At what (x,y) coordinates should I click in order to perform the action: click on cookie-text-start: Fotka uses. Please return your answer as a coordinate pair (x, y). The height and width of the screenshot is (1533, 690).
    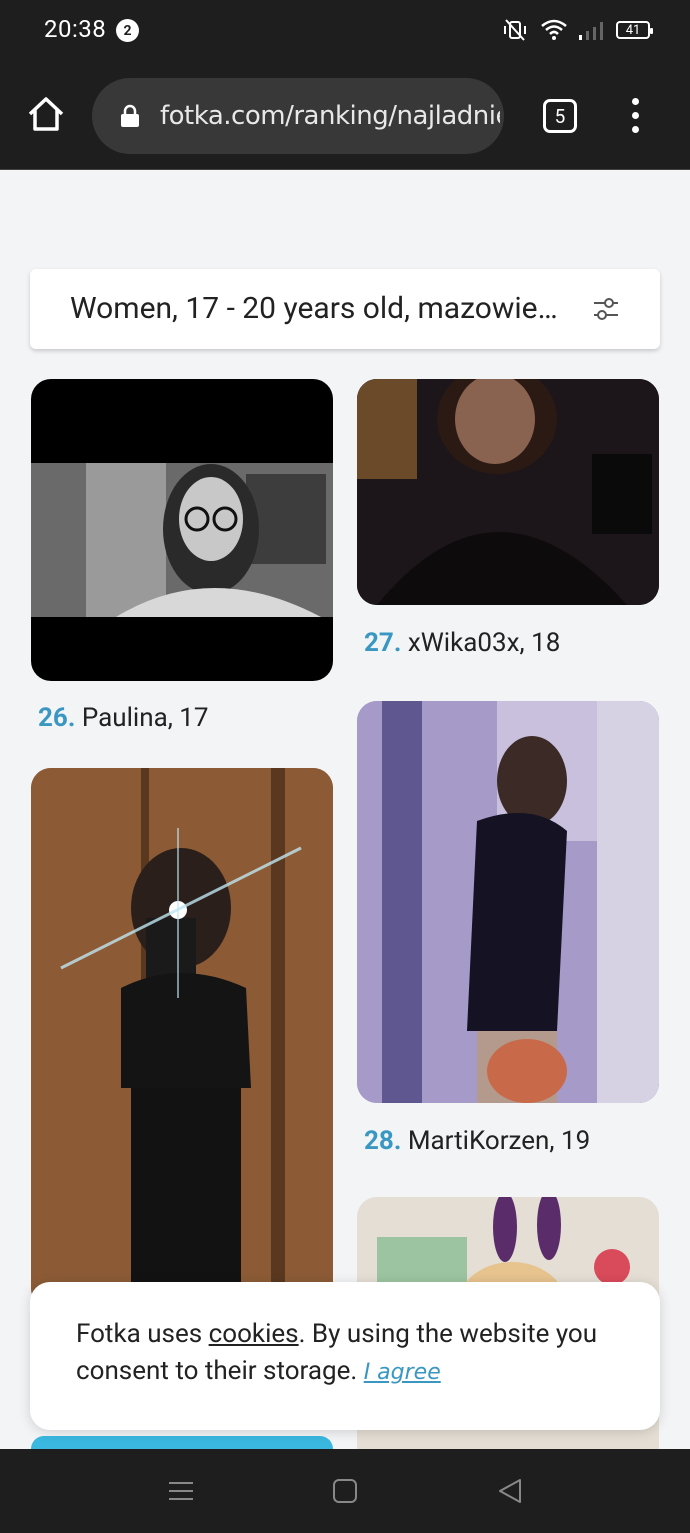
    Looking at the image, I should click on (142, 1334).